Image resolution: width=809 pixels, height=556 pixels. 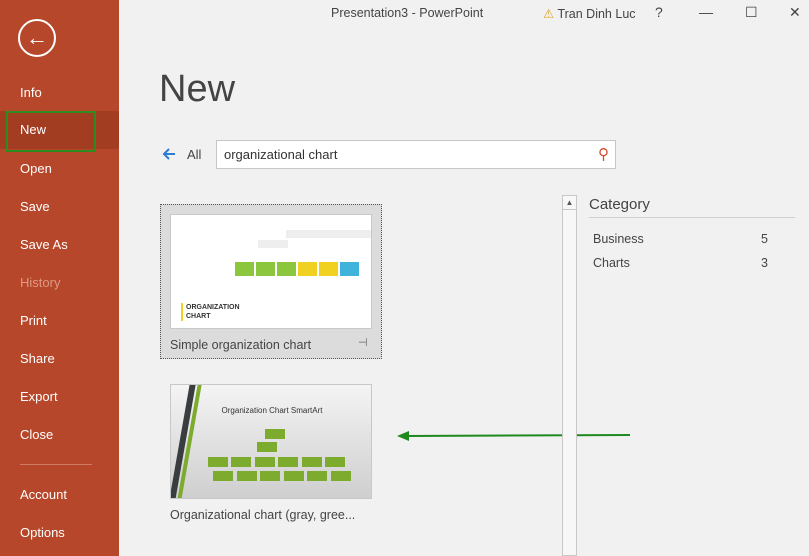 I want to click on user-account: ⚠ Tran Dinh Luc, so click(x=589, y=13).